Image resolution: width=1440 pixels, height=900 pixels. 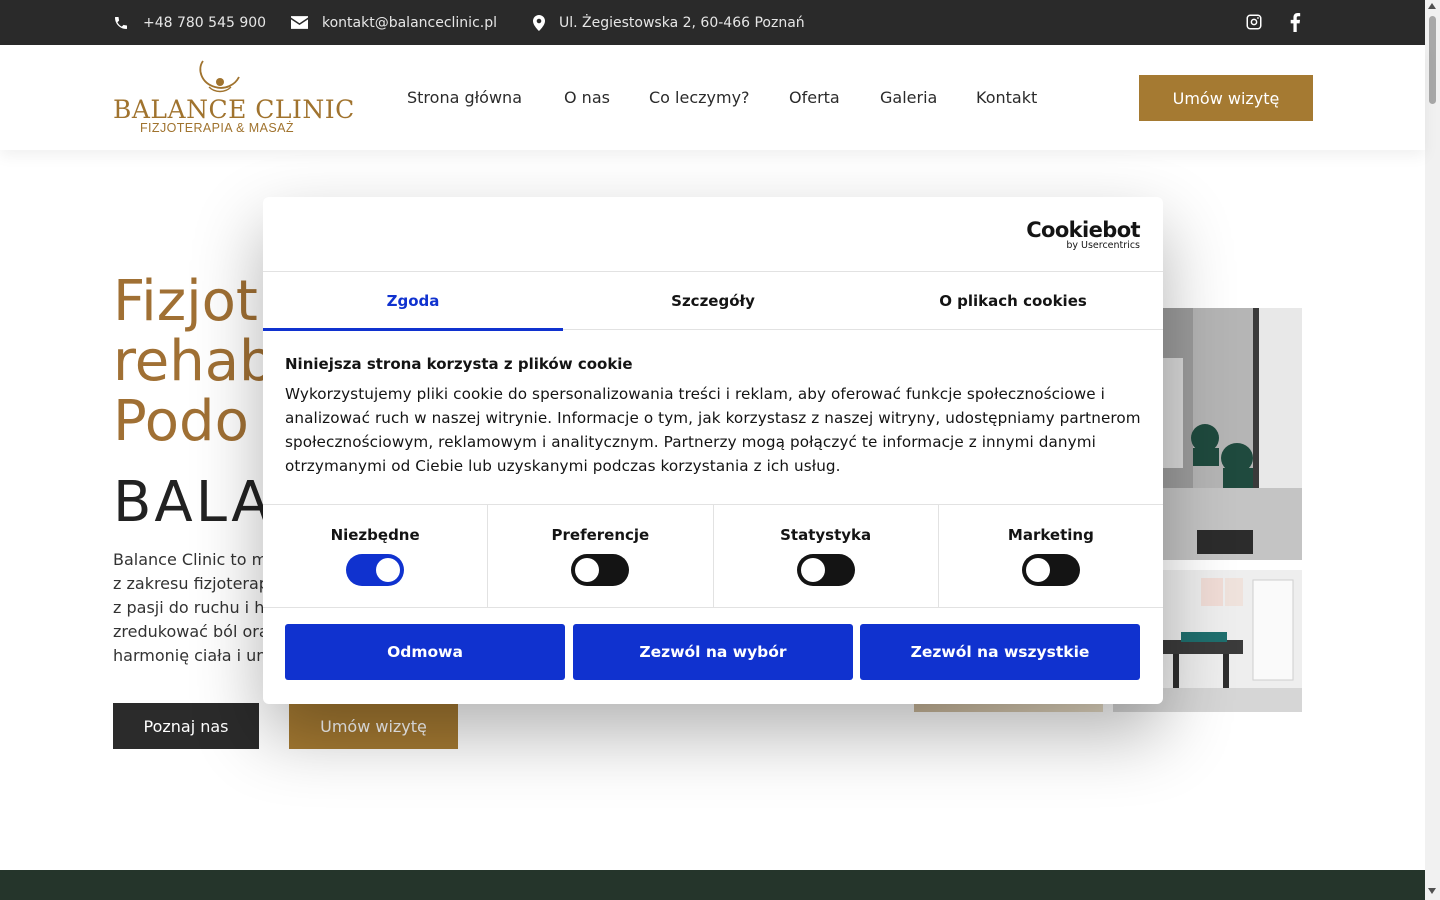 I want to click on allow-all-button: Zezwól na wszystkie, so click(x=1000, y=652).